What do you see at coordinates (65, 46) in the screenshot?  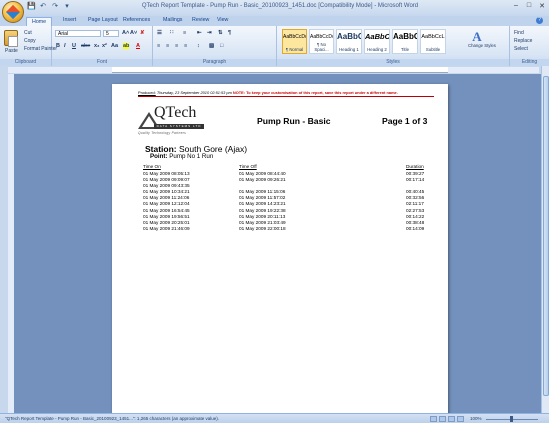 I see `italic-button: I` at bounding box center [65, 46].